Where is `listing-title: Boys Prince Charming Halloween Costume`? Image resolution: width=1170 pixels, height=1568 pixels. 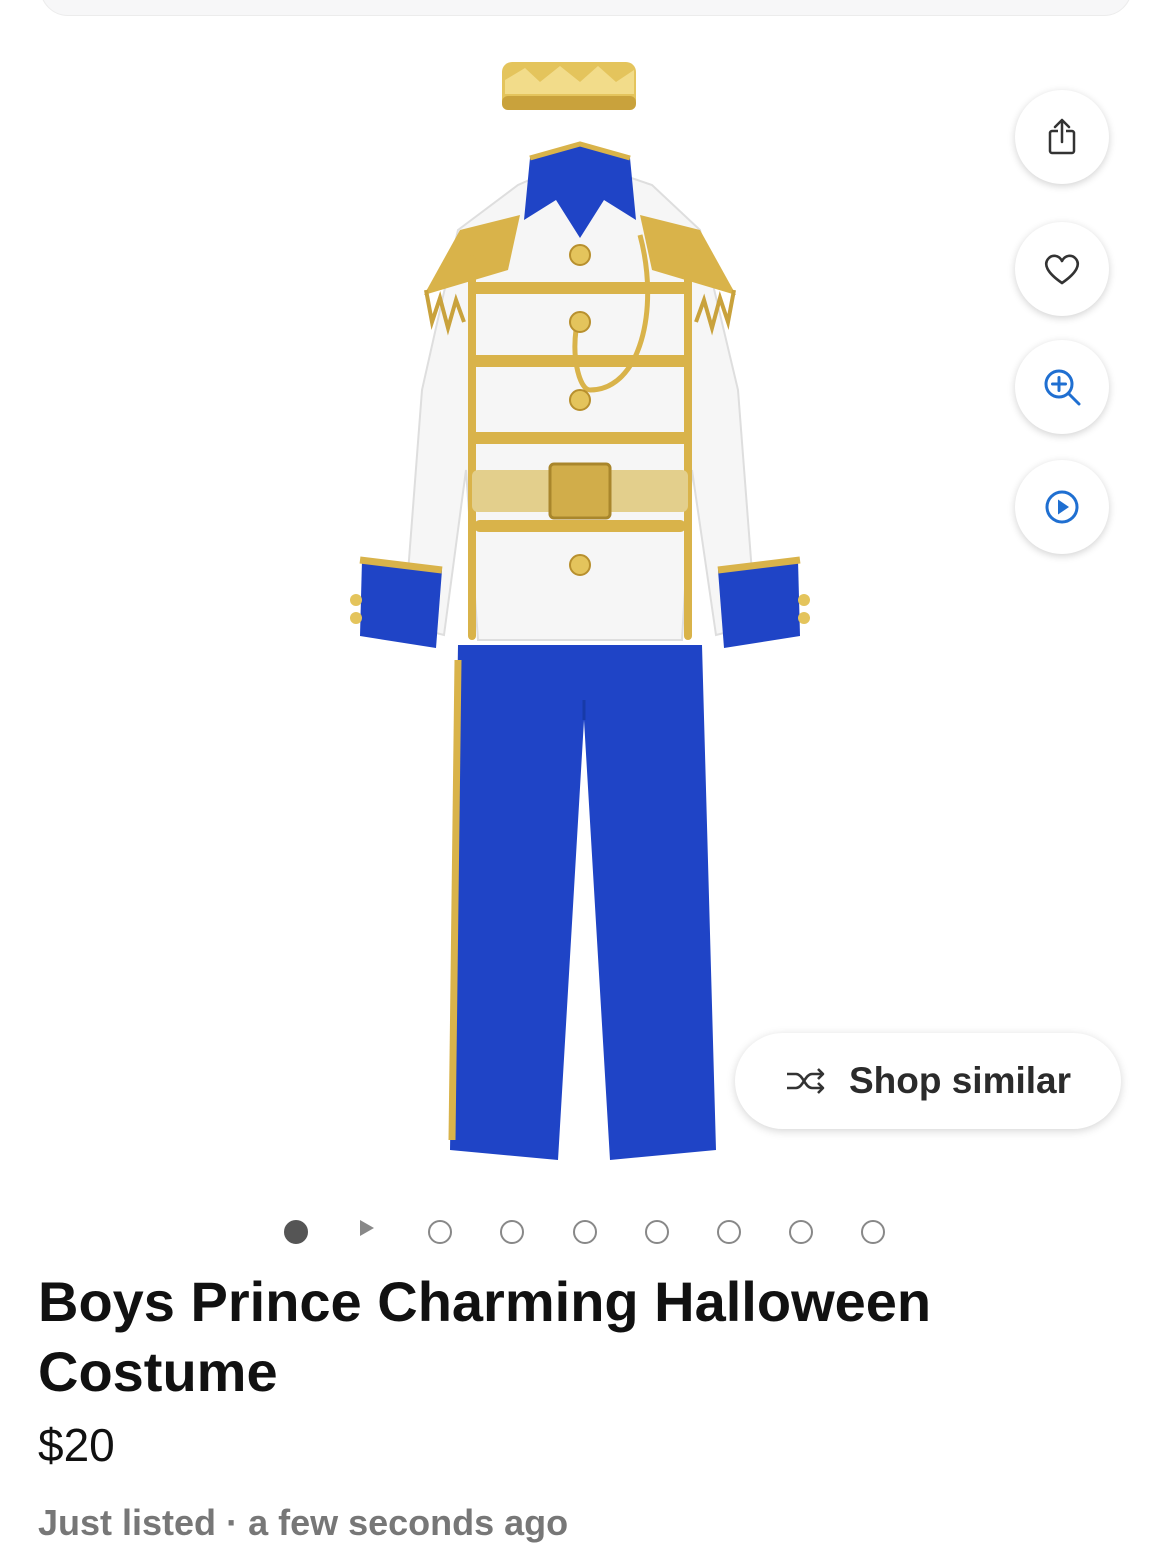 listing-title: Boys Prince Charming Halloween Costume is located at coordinates (485, 1336).